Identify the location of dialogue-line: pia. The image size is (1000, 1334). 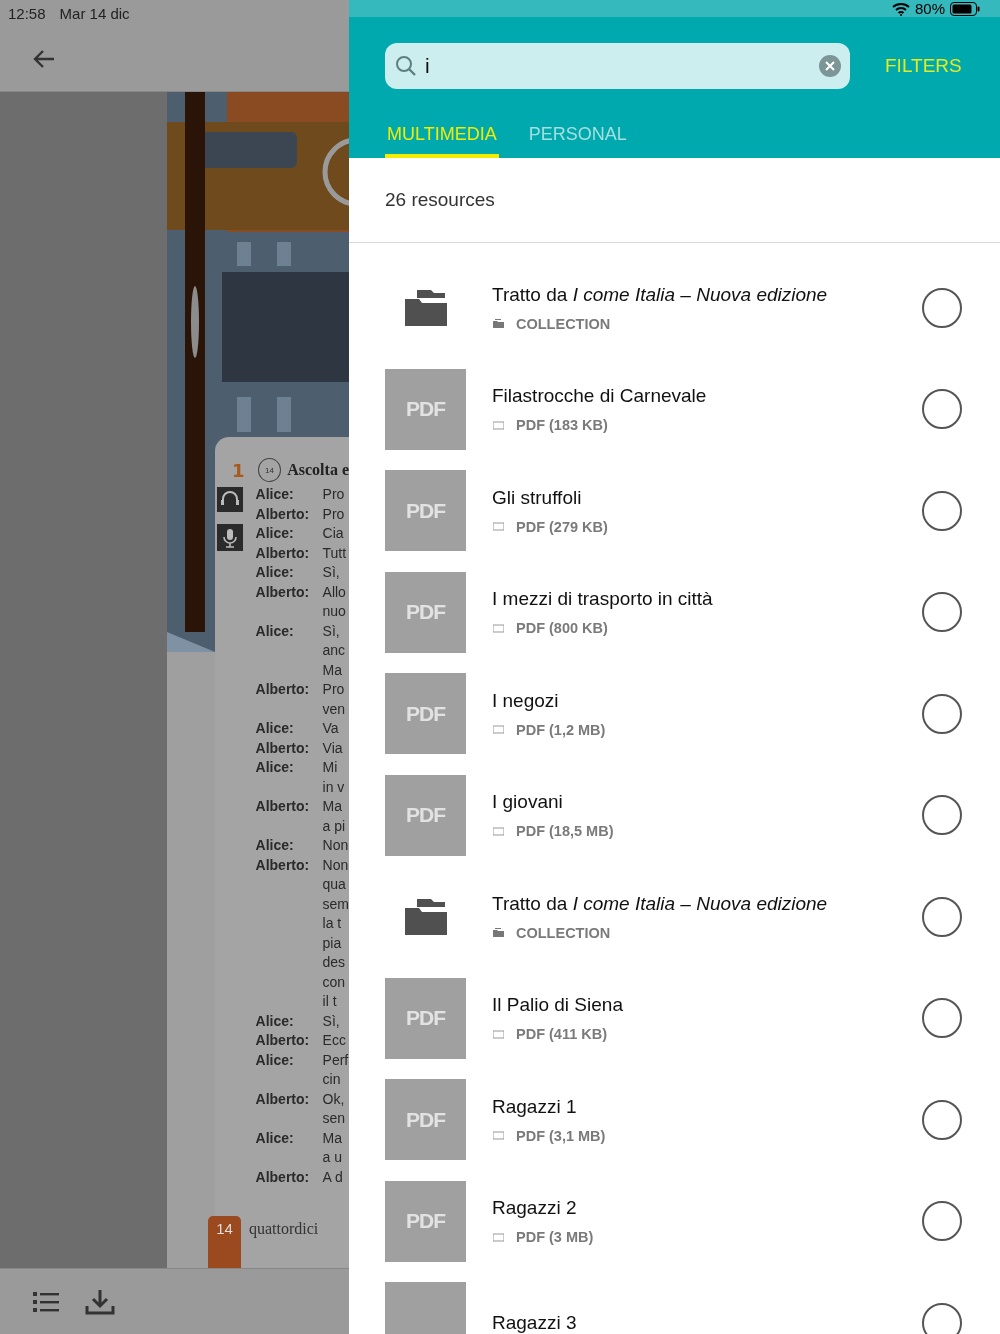
(332, 943).